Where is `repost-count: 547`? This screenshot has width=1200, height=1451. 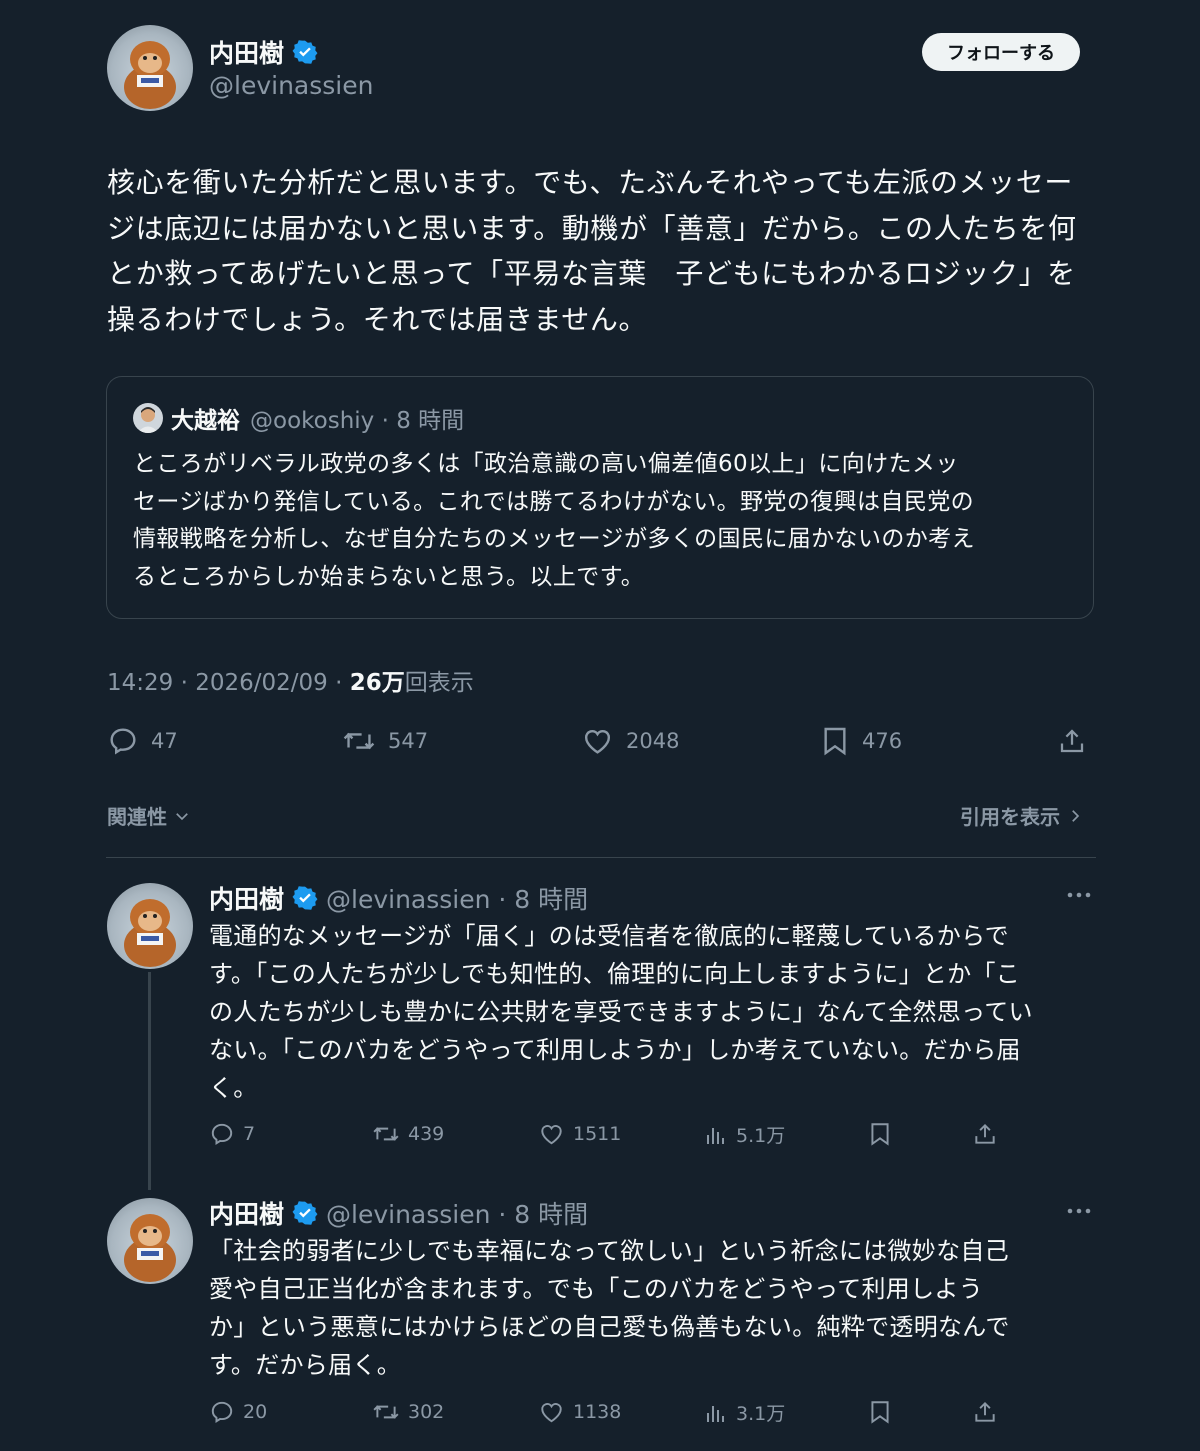 repost-count: 547 is located at coordinates (408, 741).